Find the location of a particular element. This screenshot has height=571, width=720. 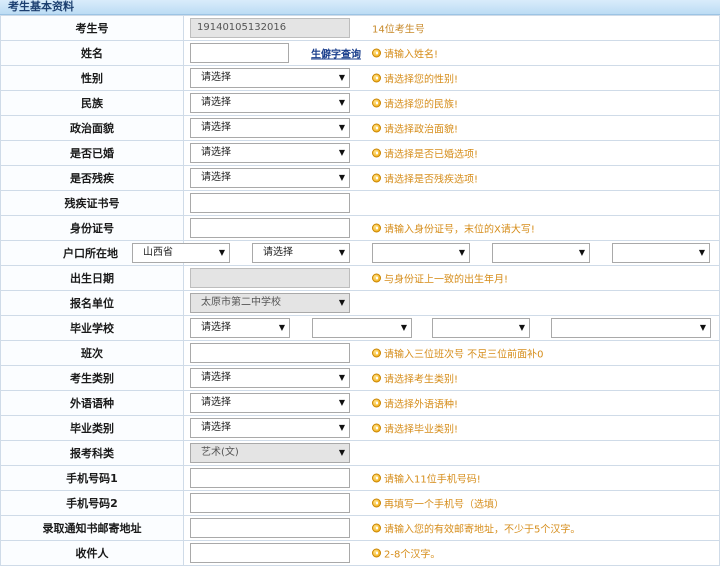

registration-unit-select: 太原市第二中学校 ▼ is located at coordinates (270, 303).